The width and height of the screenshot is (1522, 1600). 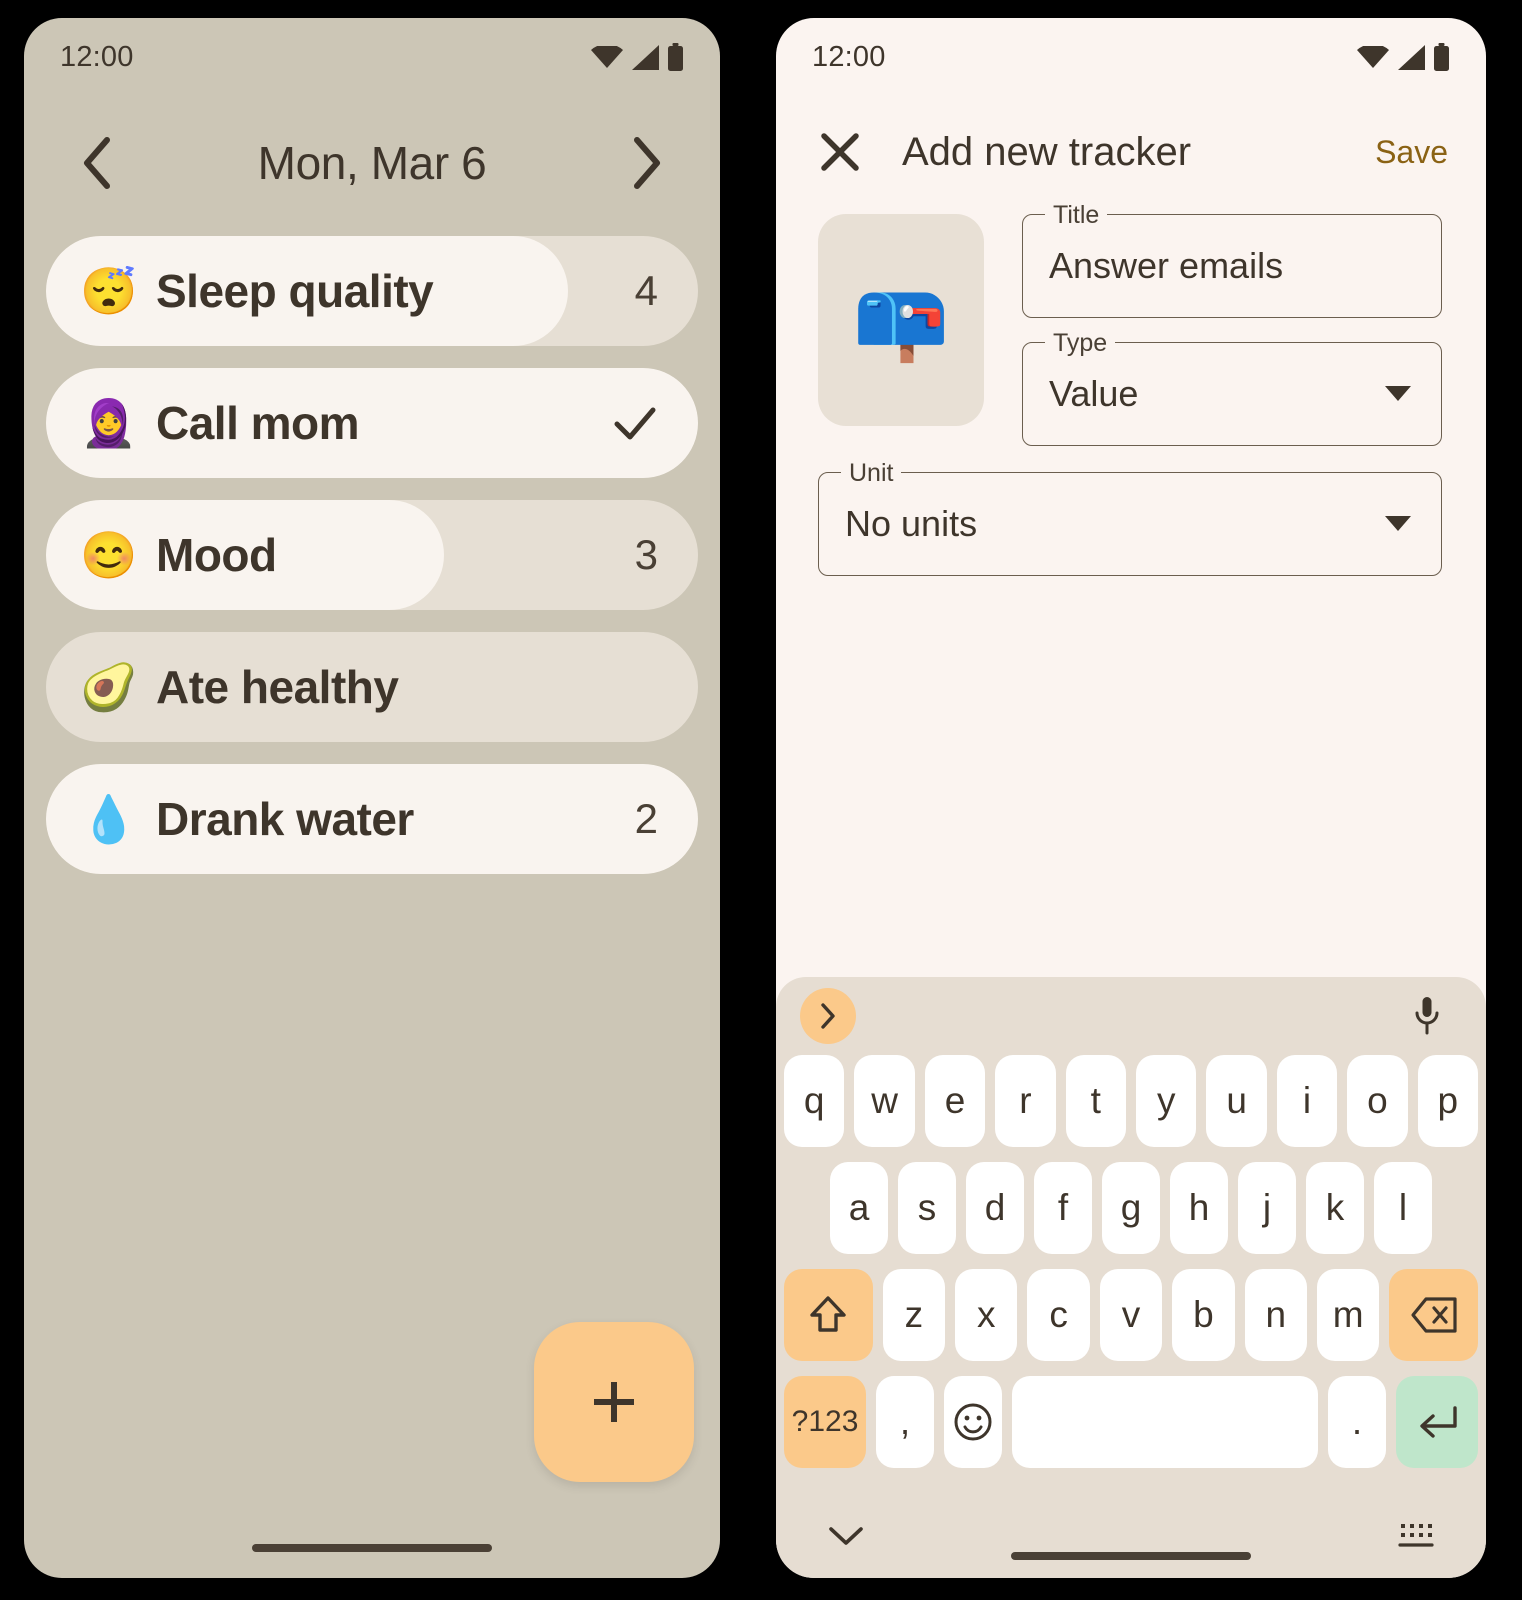 I want to click on expand-suggestions-button, so click(x=828, y=1016).